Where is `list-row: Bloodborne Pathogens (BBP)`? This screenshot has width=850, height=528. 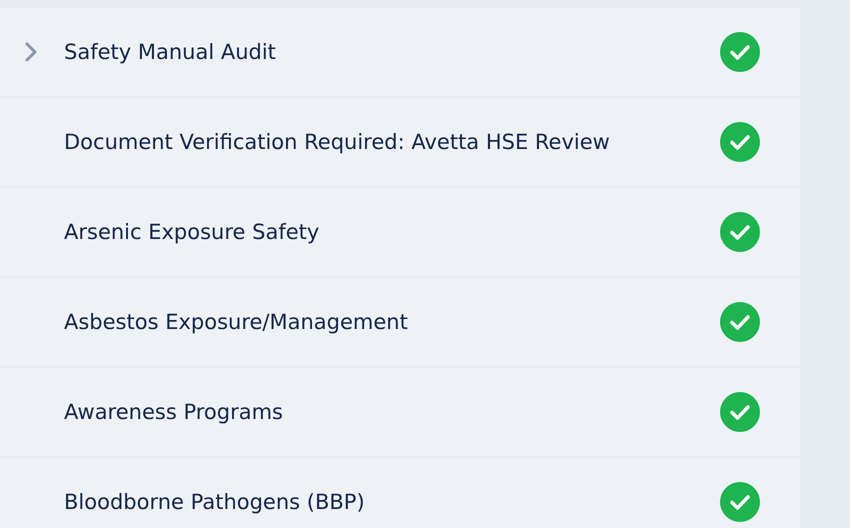
list-row: Bloodborne Pathogens (BBP) is located at coordinates (400, 493).